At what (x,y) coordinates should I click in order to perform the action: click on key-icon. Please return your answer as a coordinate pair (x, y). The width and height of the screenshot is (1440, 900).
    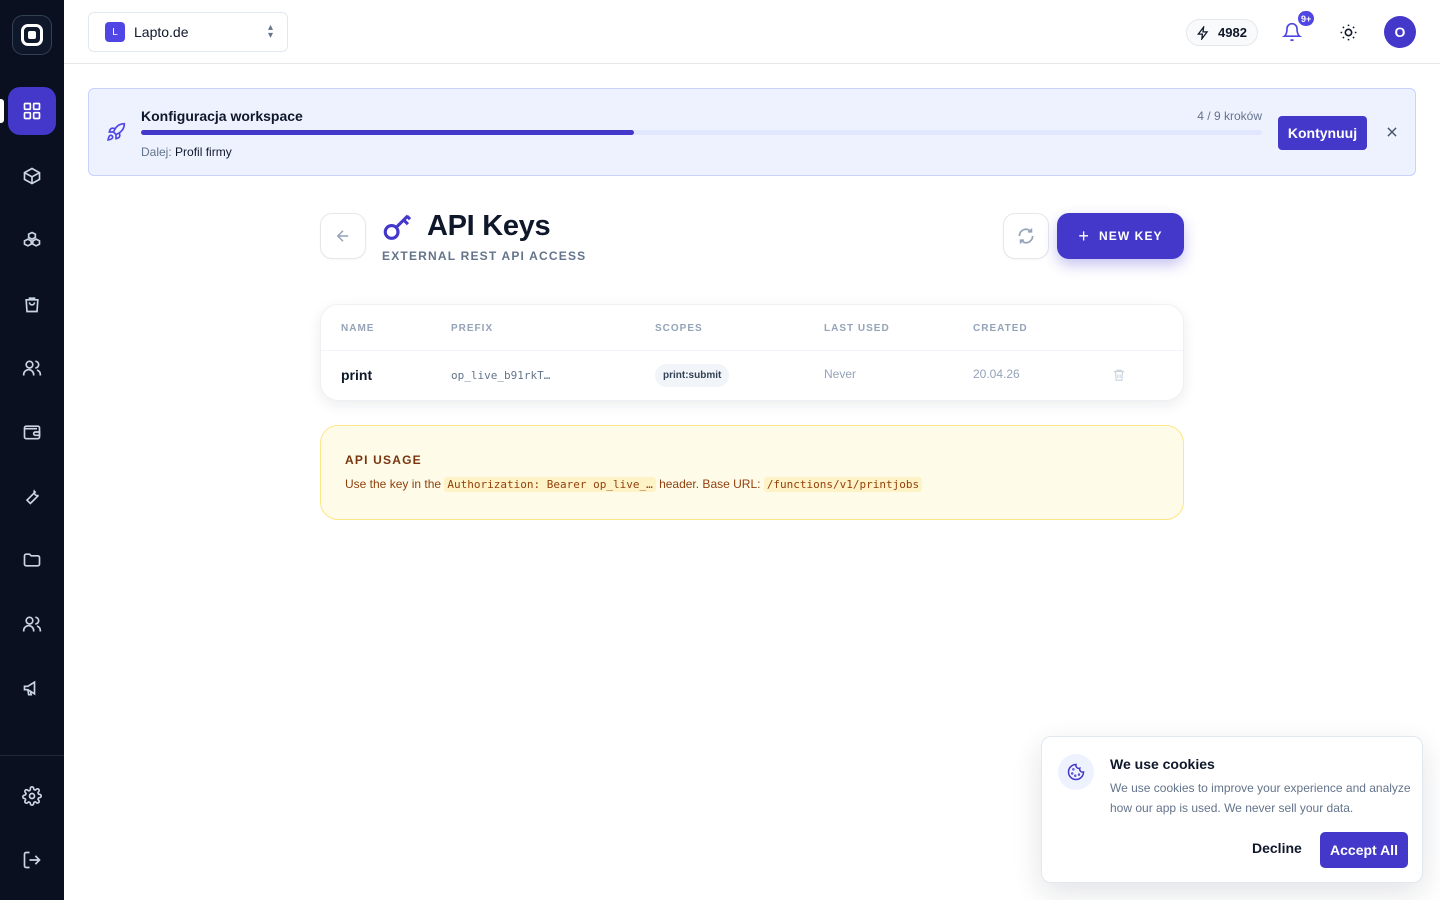
    Looking at the image, I should click on (397, 227).